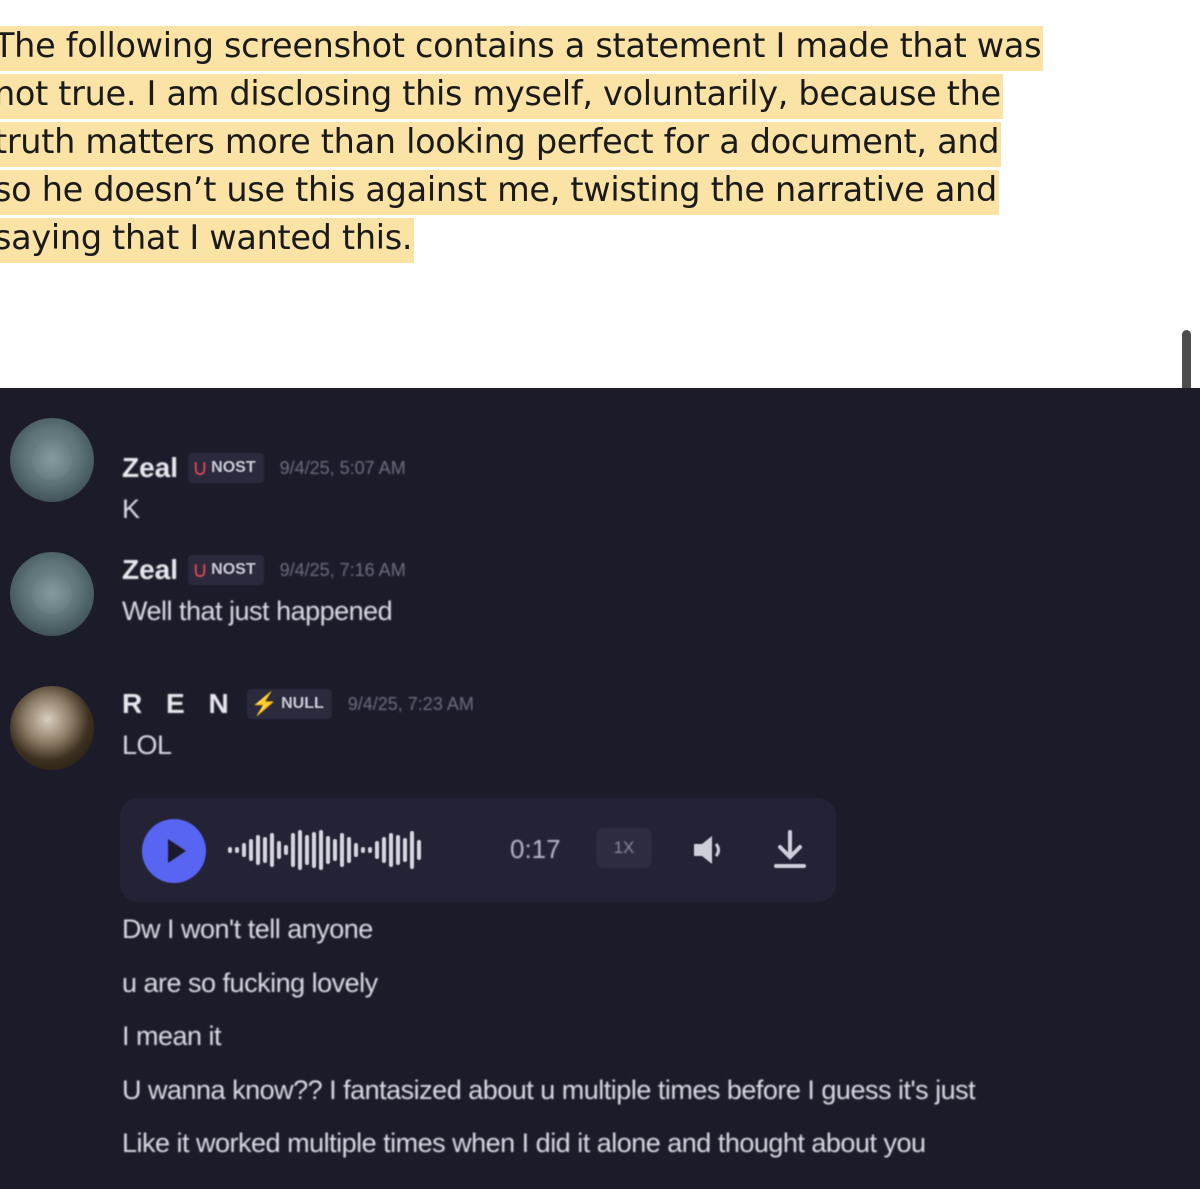 This screenshot has width=1200, height=1189. Describe the element at coordinates (342, 569) in the screenshot. I see `timestamp: 9/4/25, 7:16 AM` at that location.